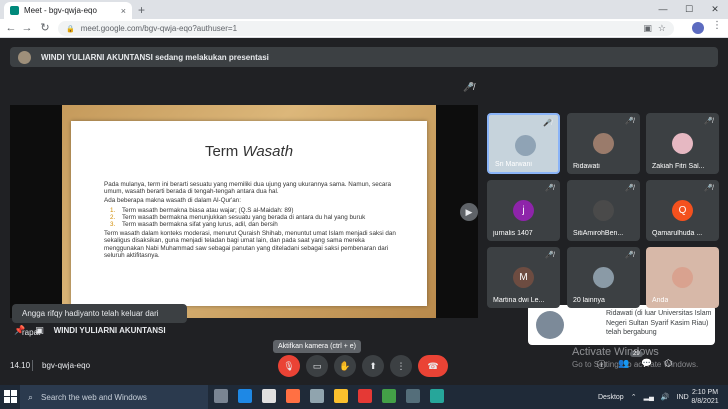 The height and width of the screenshot is (409, 728). I want to click on pin-icon: 📌, so click(19, 330).